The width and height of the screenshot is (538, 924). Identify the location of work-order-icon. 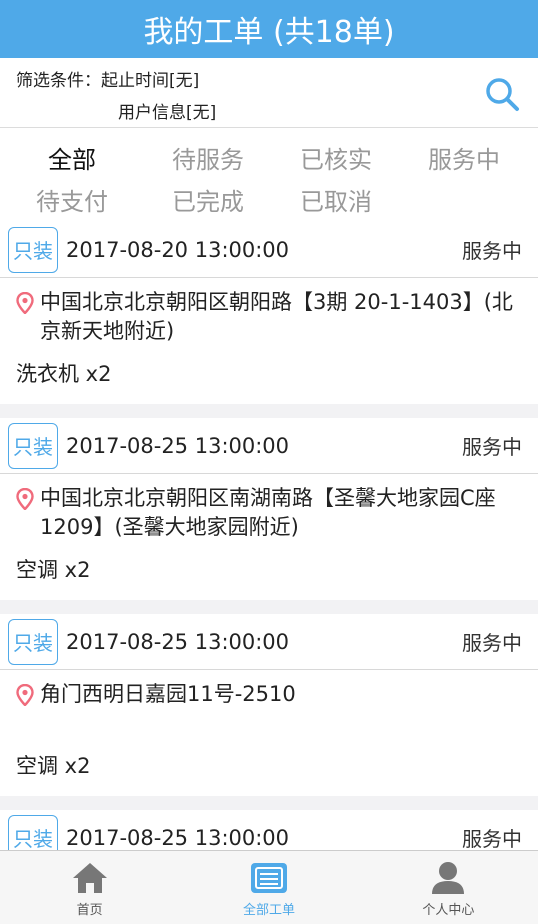
(268, 878).